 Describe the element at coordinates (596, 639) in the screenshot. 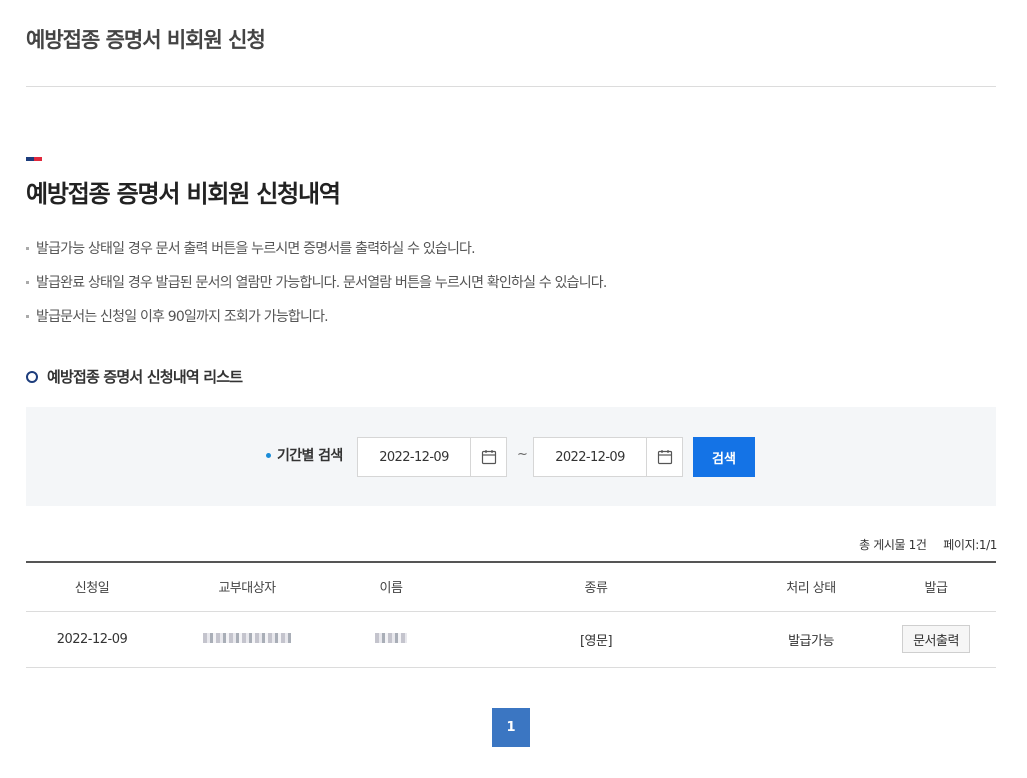

I see `row-kind: [영문]` at that location.